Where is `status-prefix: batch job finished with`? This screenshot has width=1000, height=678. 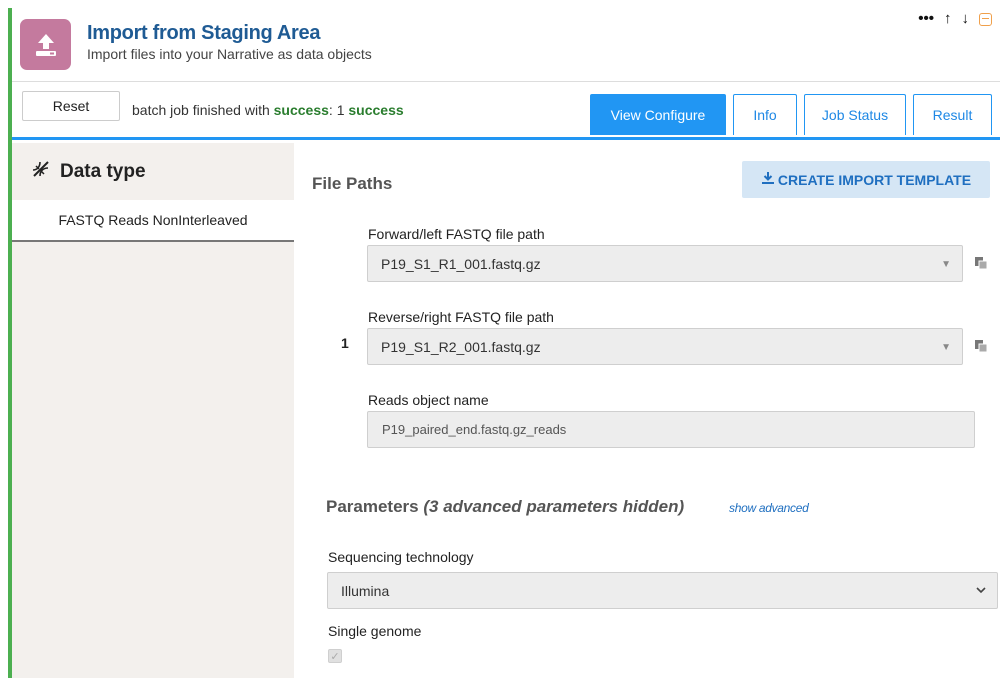
status-prefix: batch job finished with is located at coordinates (203, 110).